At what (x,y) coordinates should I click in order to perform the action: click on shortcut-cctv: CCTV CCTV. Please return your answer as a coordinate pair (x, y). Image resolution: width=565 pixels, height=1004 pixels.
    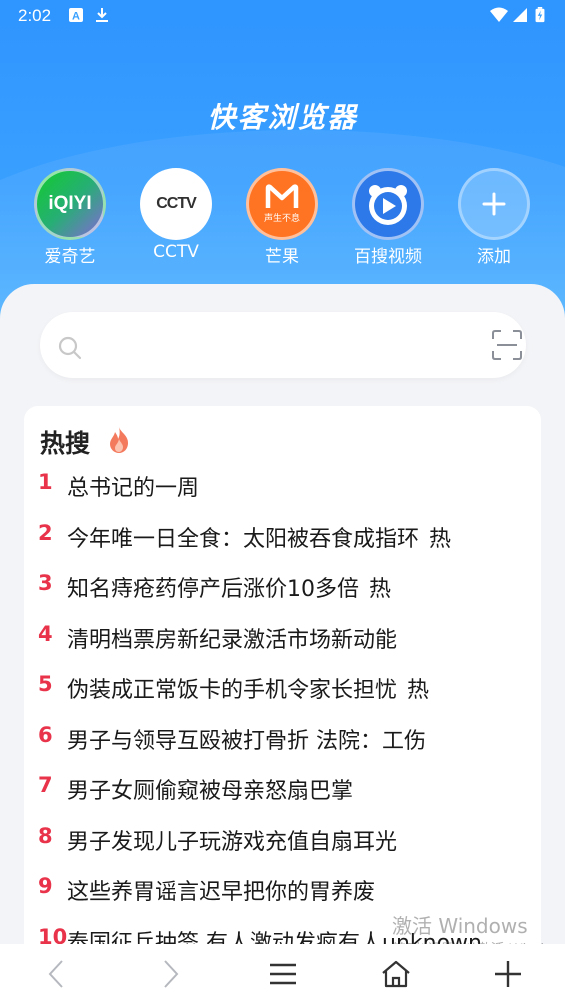
    Looking at the image, I should click on (176, 215).